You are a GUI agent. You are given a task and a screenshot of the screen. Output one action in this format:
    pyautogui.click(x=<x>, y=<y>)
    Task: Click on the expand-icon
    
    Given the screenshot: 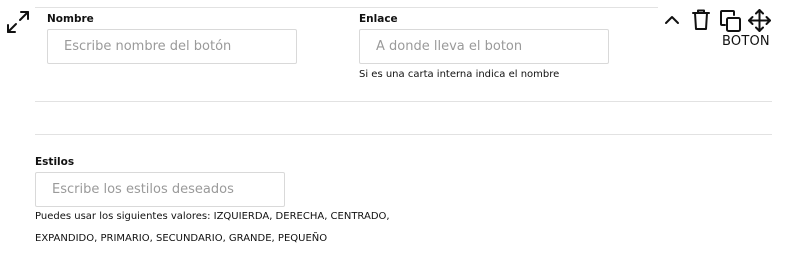 What is the action you would take?
    pyautogui.click(x=18, y=22)
    